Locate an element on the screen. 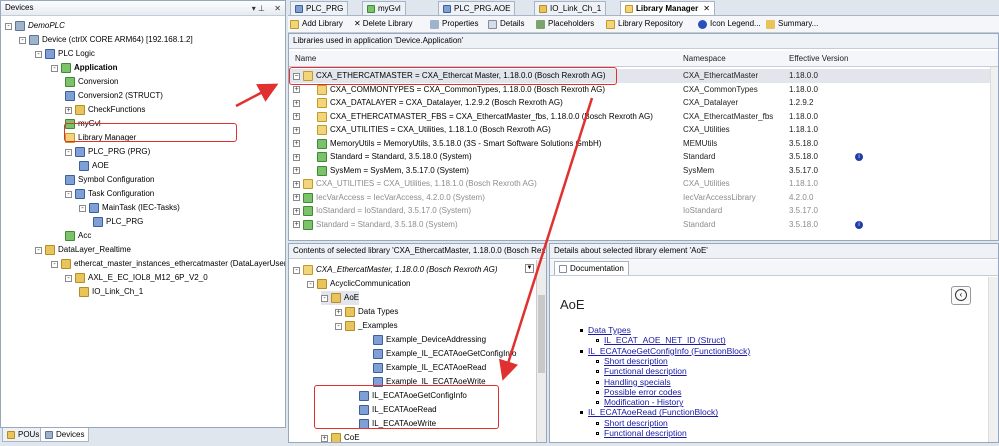  close-icon: ✕ is located at coordinates (277, 8).